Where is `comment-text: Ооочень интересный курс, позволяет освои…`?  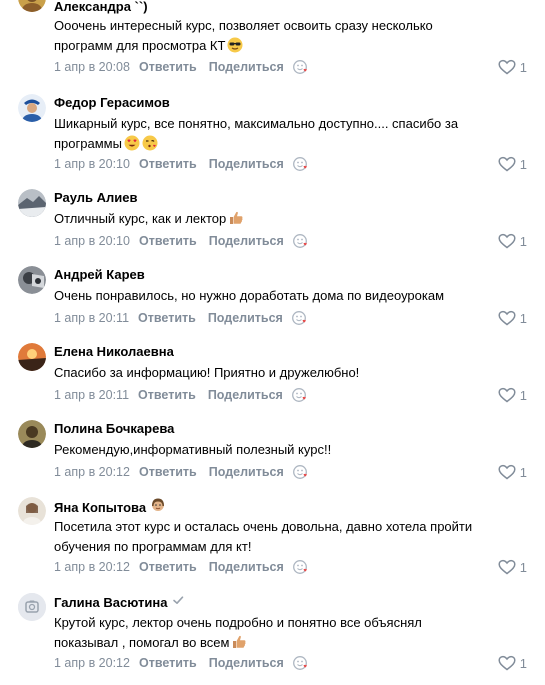
comment-text: Ооочень интересный курс, позволяет освои… is located at coordinates (289, 37).